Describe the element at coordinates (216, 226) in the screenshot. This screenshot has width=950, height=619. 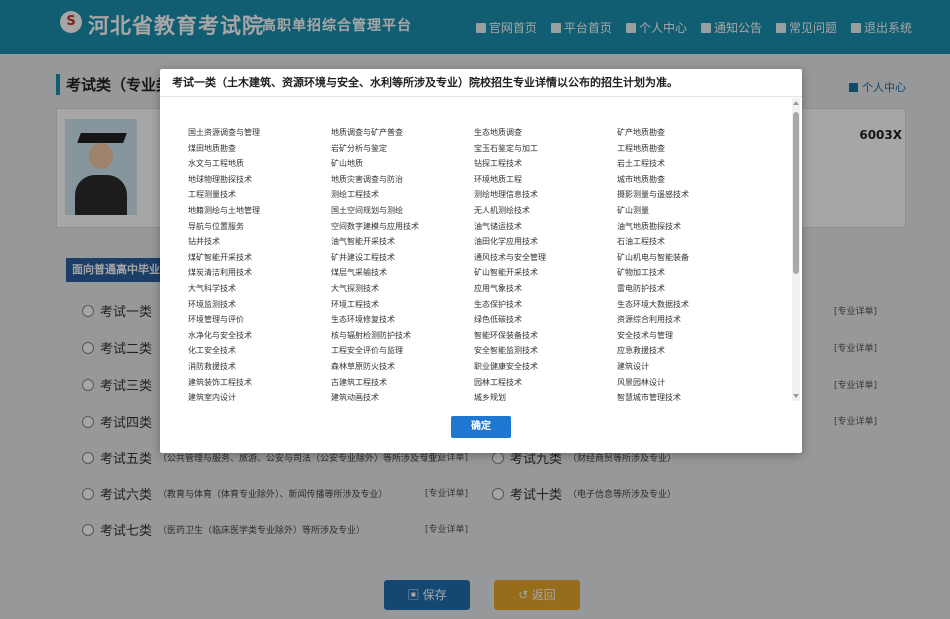
I see `major-item: 导航与位置服务` at that location.